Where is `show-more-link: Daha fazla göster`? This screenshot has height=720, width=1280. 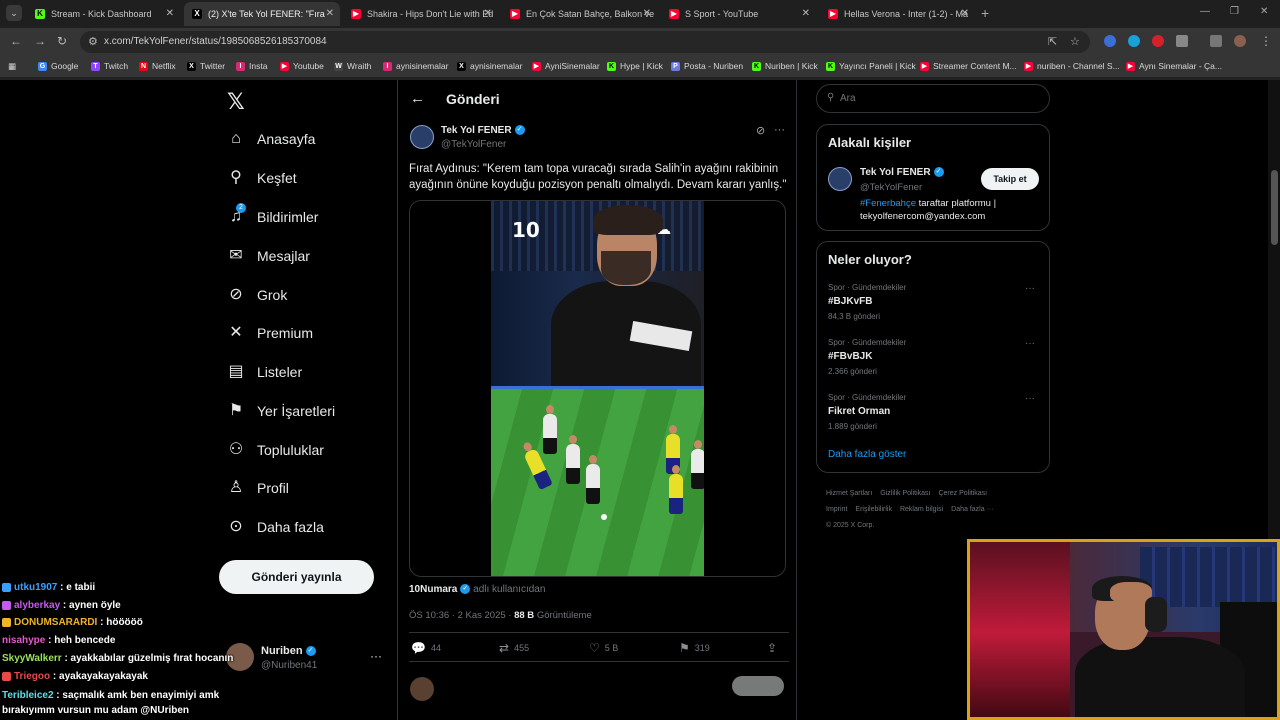 show-more-link: Daha fazla göster is located at coordinates (867, 454).